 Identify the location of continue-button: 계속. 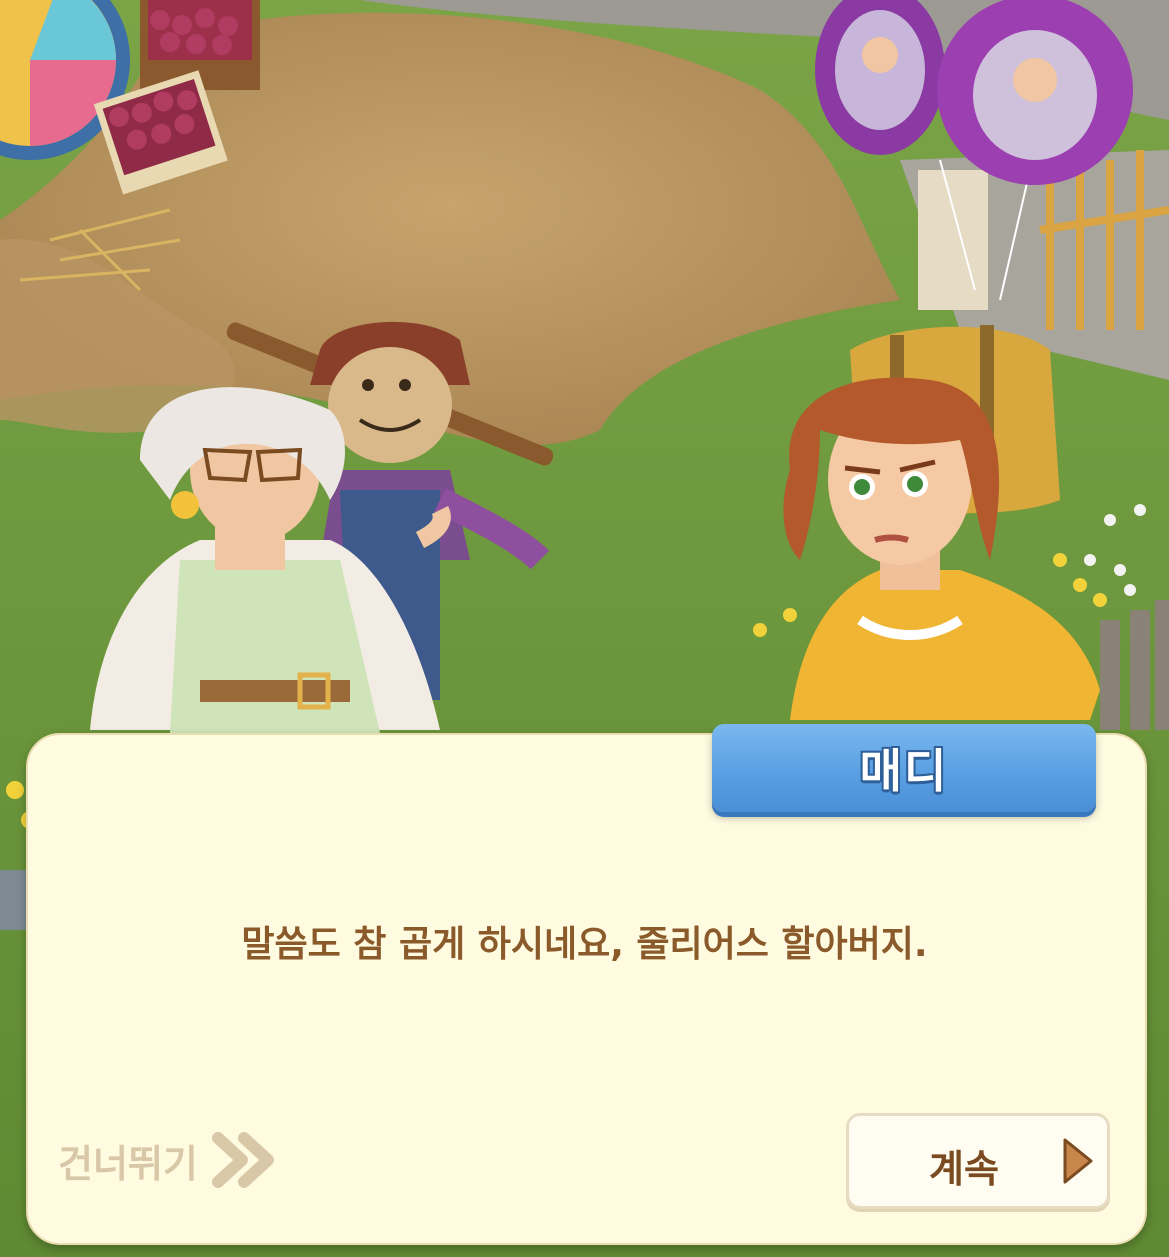
(978, 1161).